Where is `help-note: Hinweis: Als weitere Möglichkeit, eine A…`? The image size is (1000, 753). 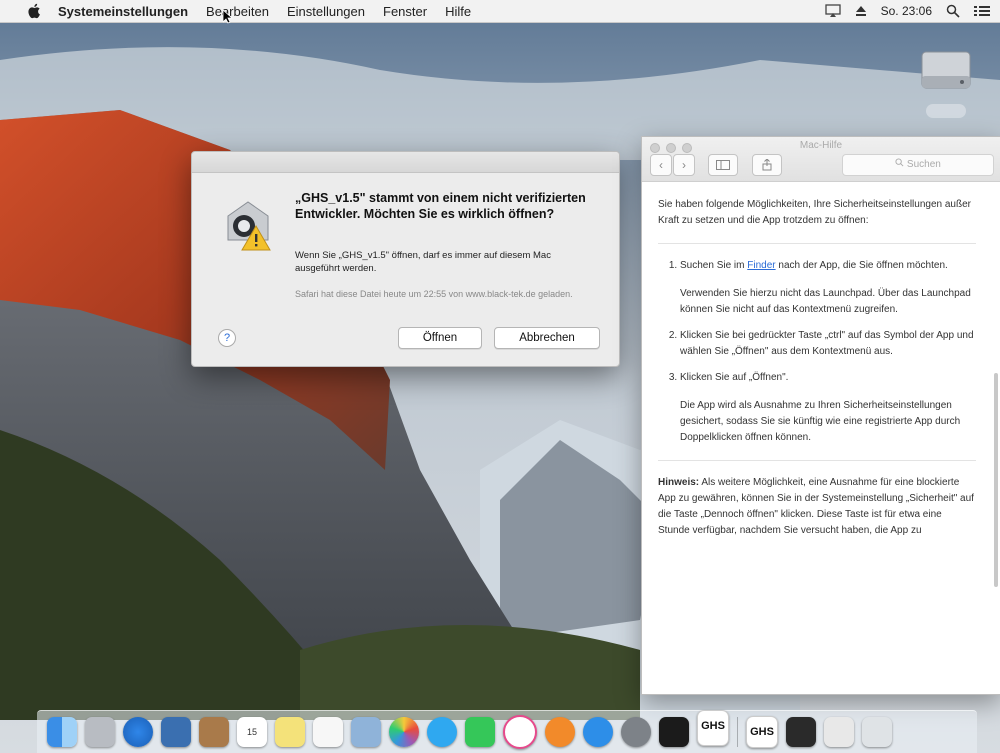 help-note: Hinweis: Als weitere Möglichkeit, eine A… is located at coordinates (817, 507).